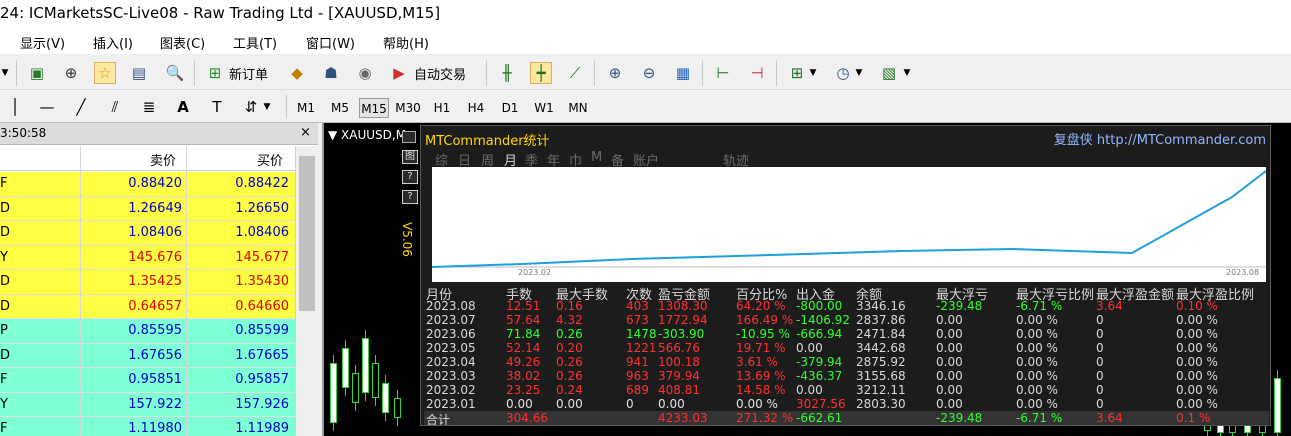 This screenshot has width=1291, height=436. What do you see at coordinates (819, 306) in the screenshot?
I see `dep-cell: -800.00` at bounding box center [819, 306].